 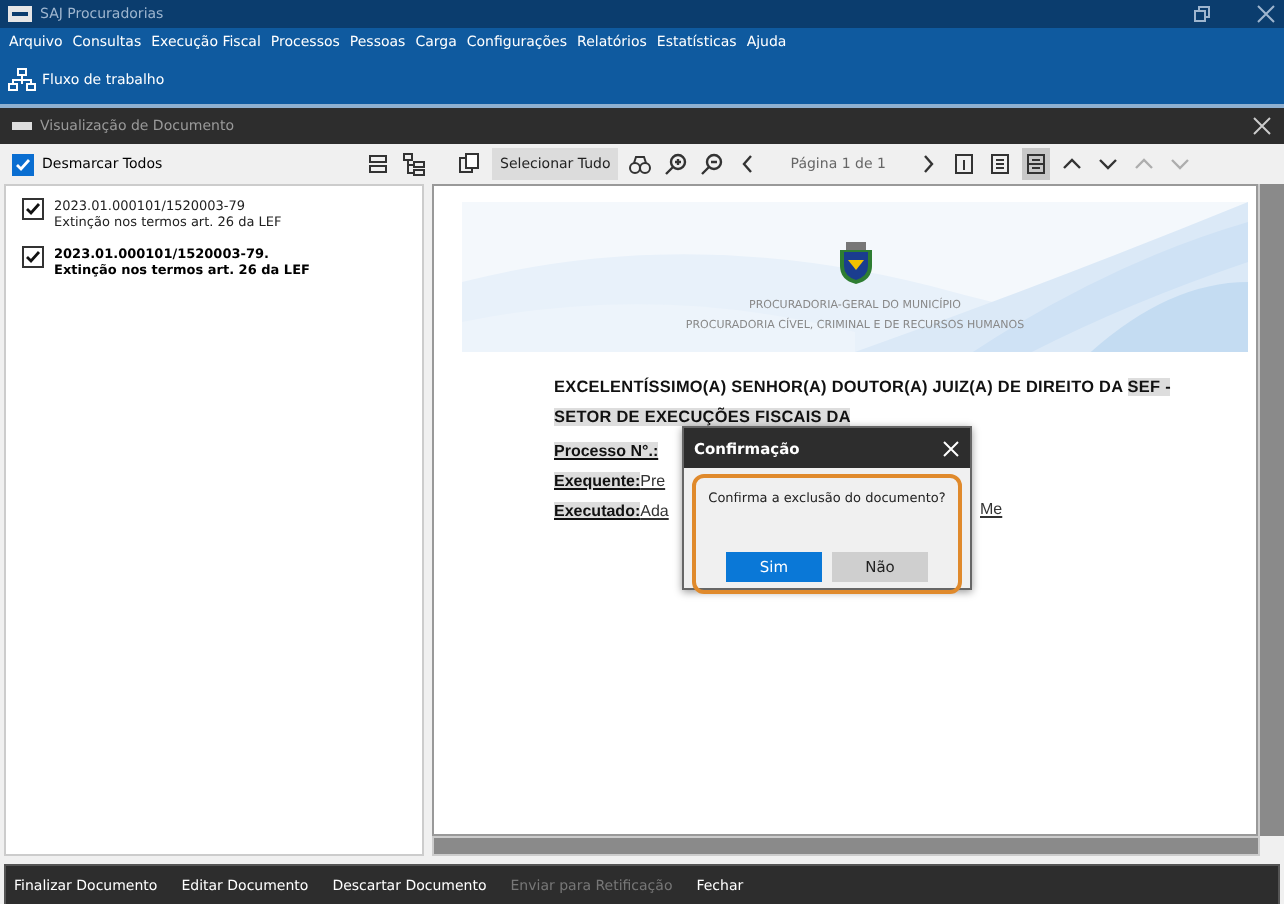 What do you see at coordinates (712, 164) in the screenshot?
I see `zoom-out-icon` at bounding box center [712, 164].